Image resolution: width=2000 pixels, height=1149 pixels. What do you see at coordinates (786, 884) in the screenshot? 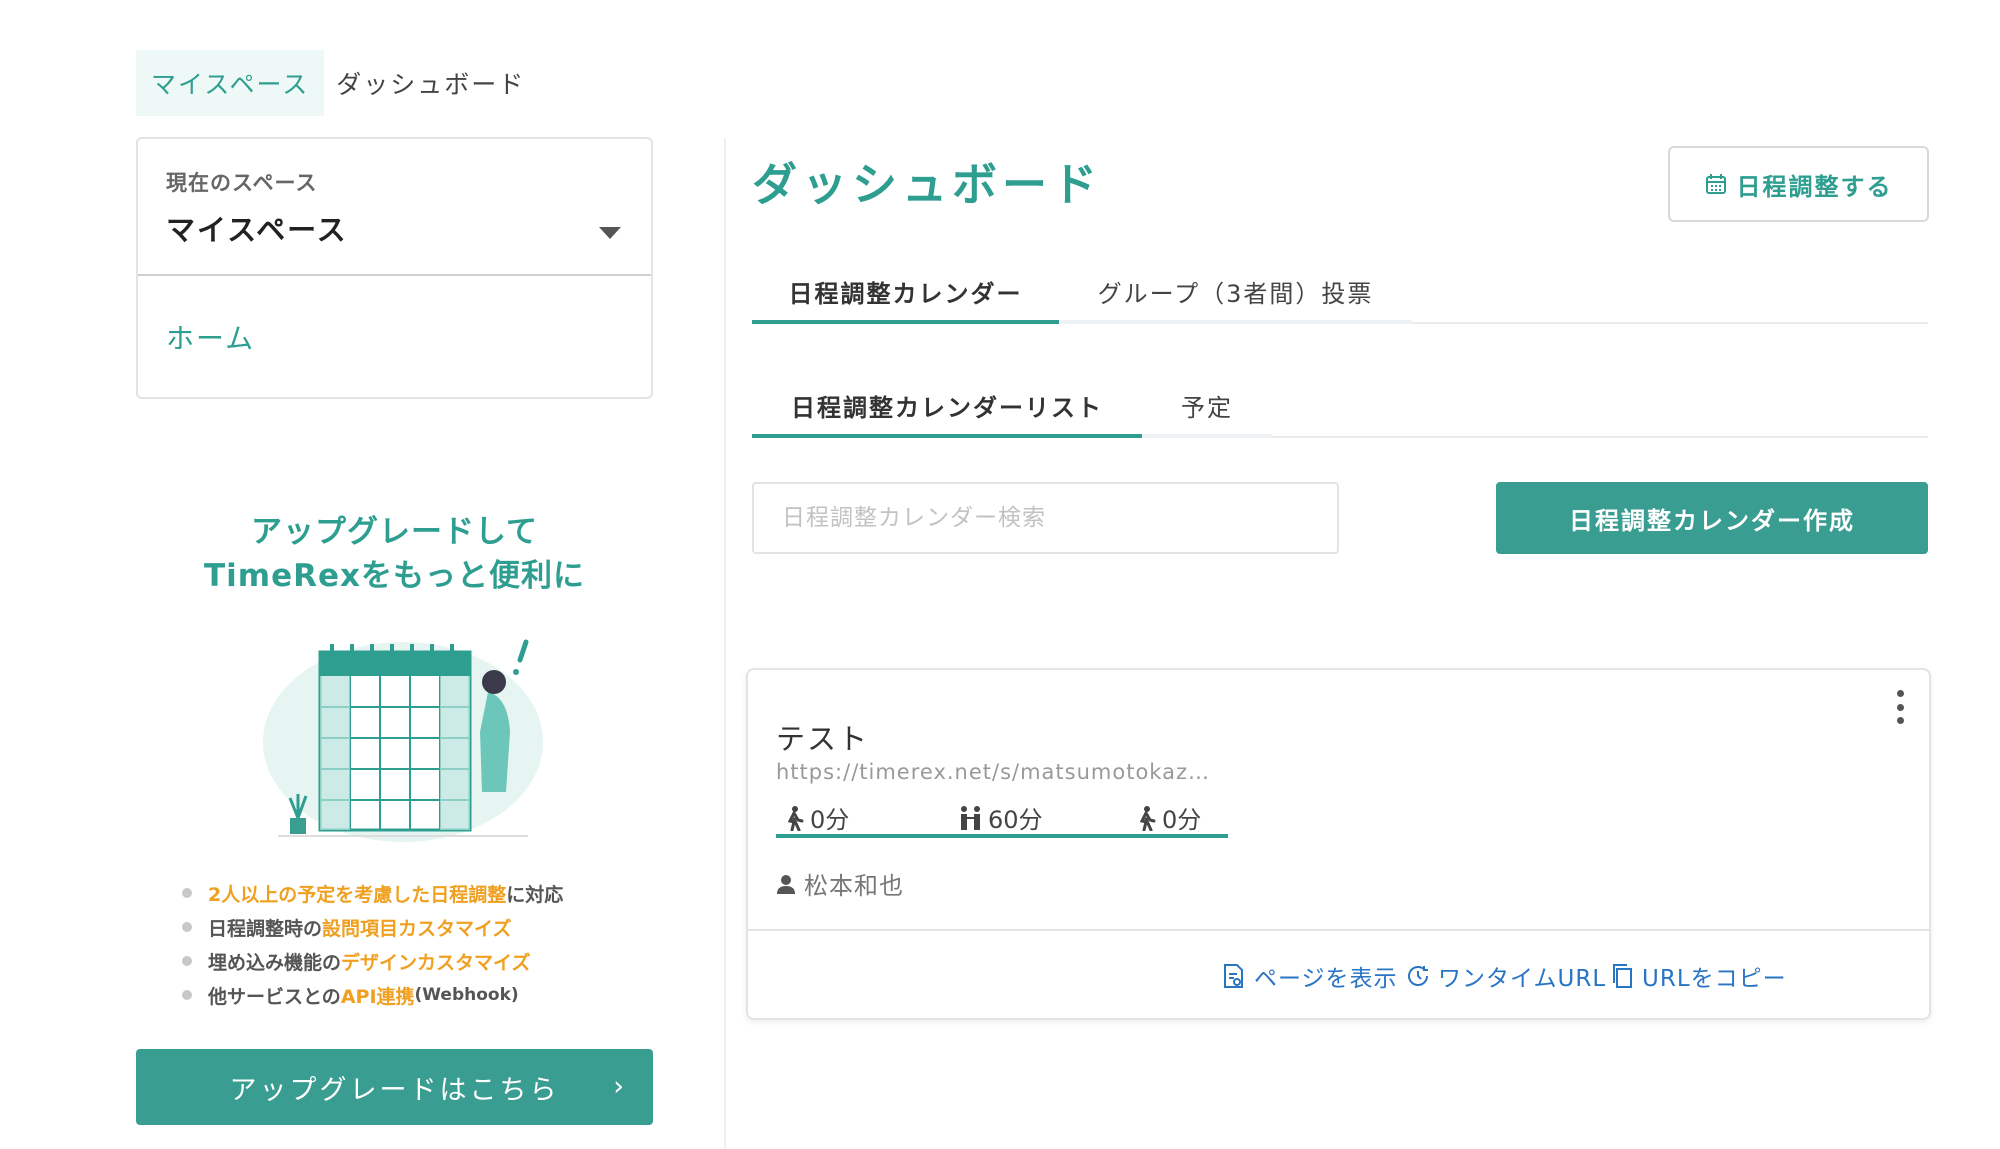
I see `person-icon` at bounding box center [786, 884].